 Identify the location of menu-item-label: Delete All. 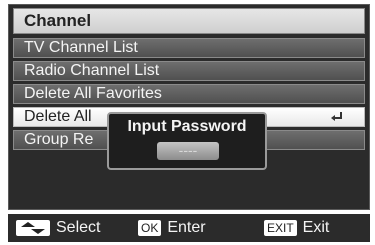
(58, 116).